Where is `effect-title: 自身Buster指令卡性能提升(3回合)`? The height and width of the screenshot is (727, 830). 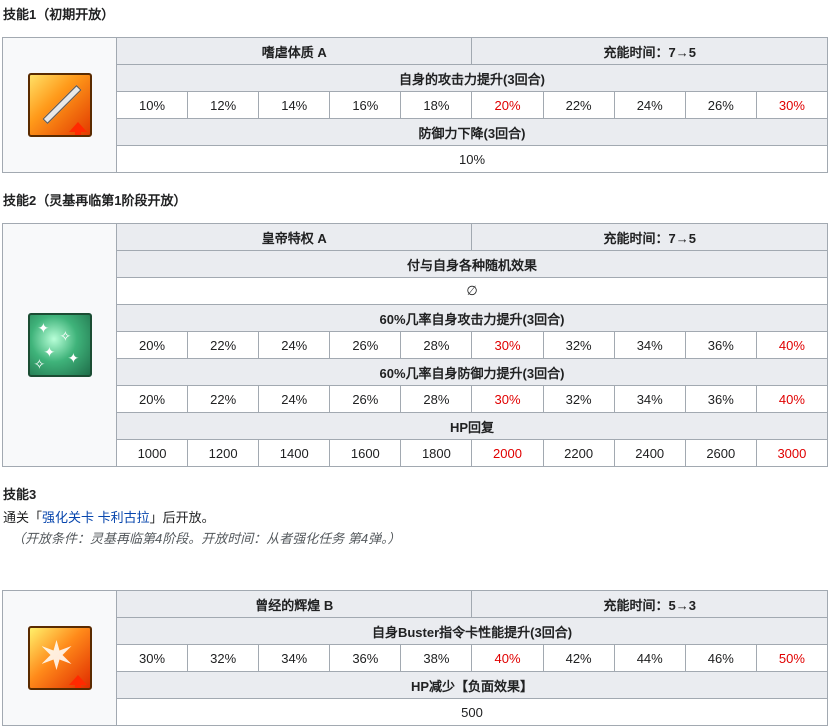 effect-title: 自身Buster指令卡性能提升(3回合) is located at coordinates (472, 631).